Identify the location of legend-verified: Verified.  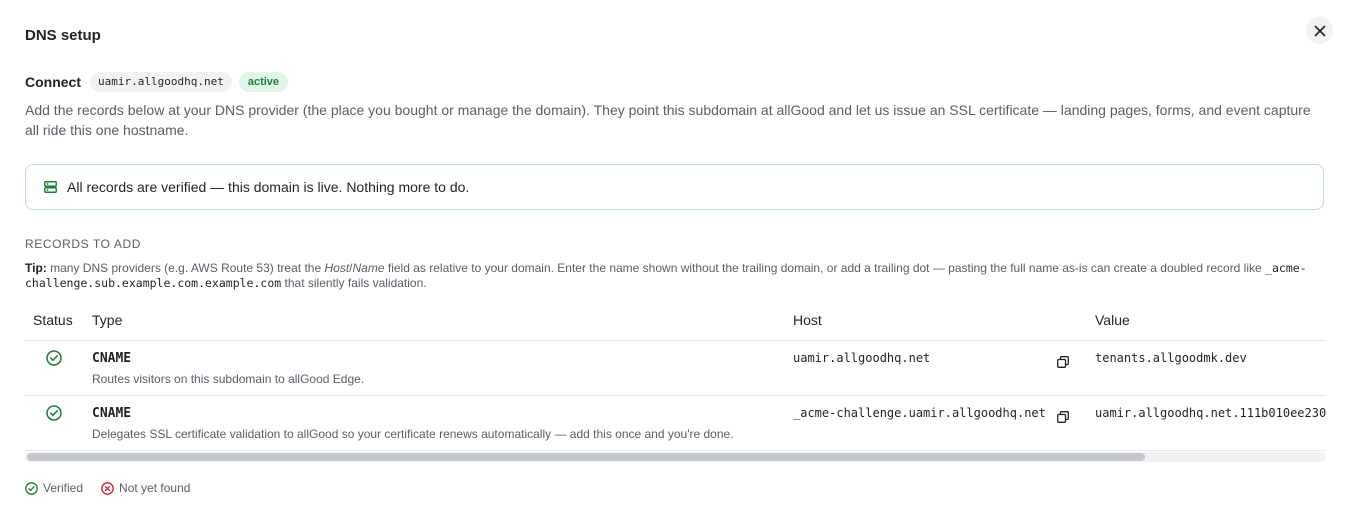
(54, 488).